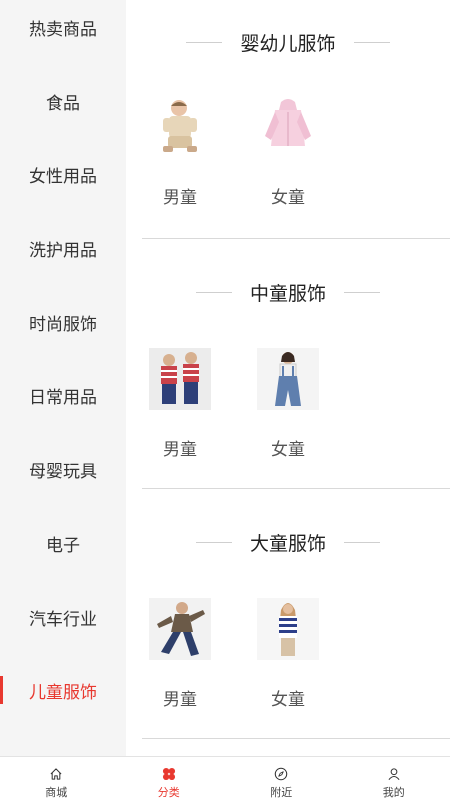  Describe the element at coordinates (63, 469) in the screenshot. I see `sidebar-item-mother-baby: 母婴玩具` at that location.